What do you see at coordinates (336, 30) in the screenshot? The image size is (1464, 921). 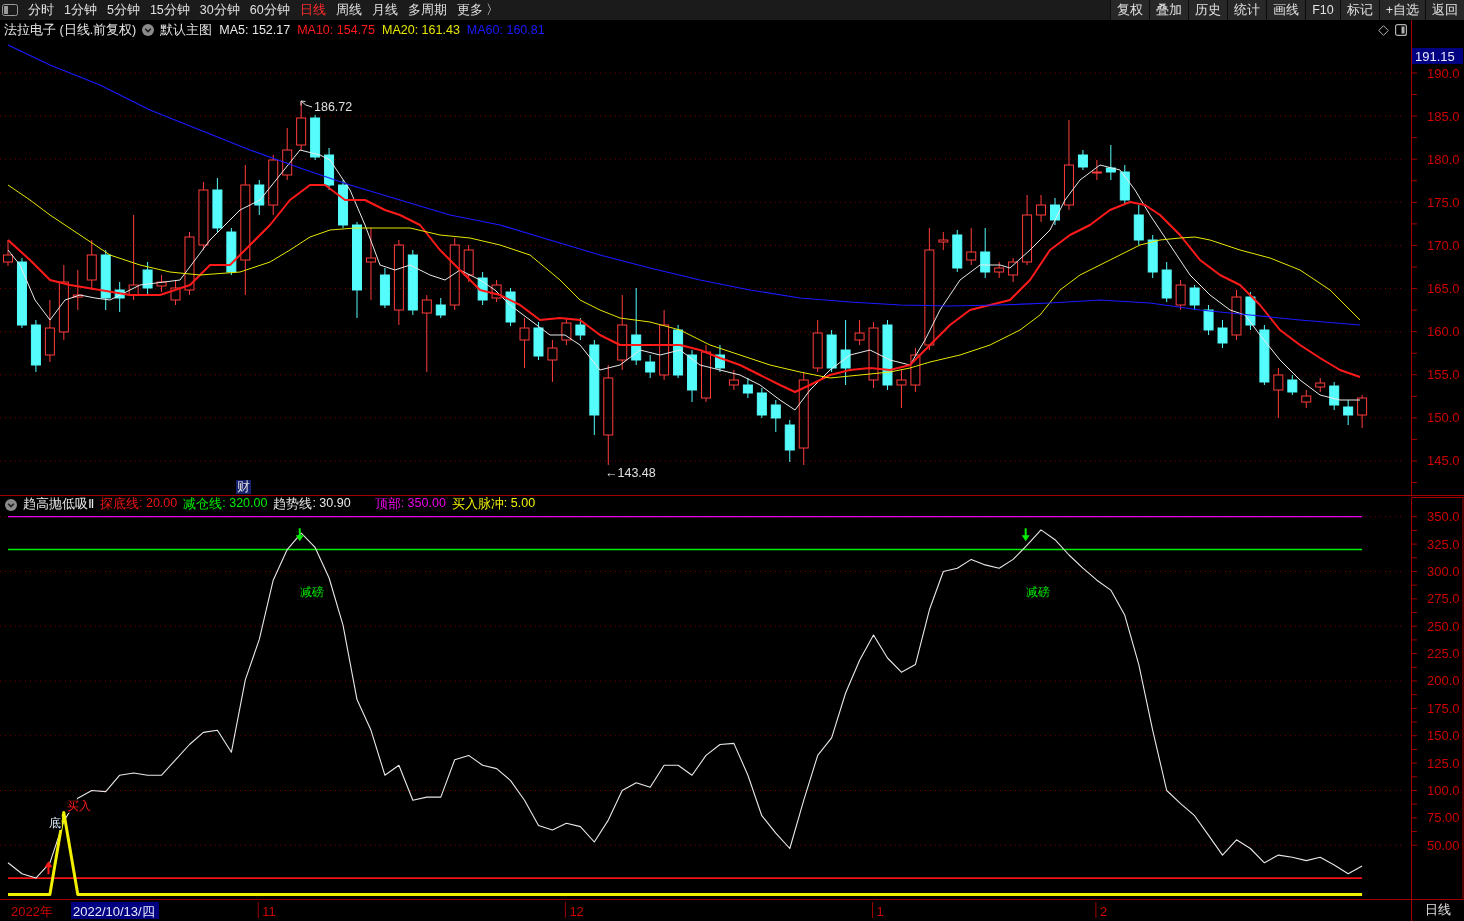 I see `ma-legend-text: MA10: 154.75` at bounding box center [336, 30].